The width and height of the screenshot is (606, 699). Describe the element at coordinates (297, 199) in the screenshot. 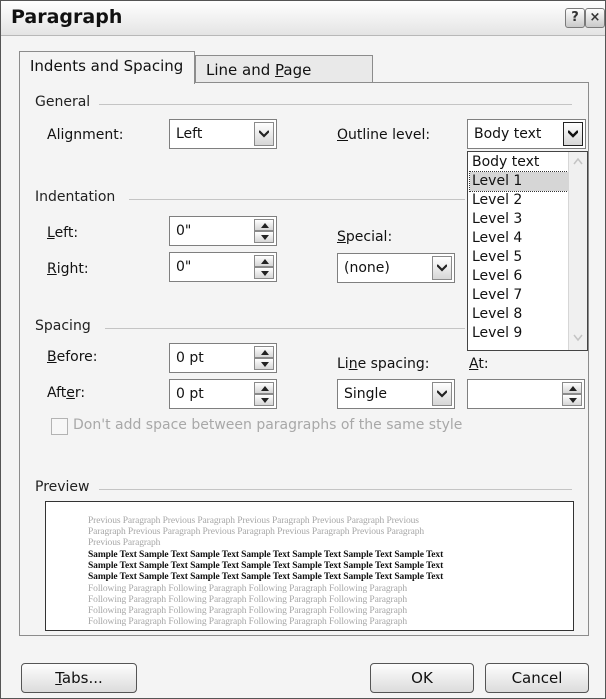

I see `indentation-divider` at that location.